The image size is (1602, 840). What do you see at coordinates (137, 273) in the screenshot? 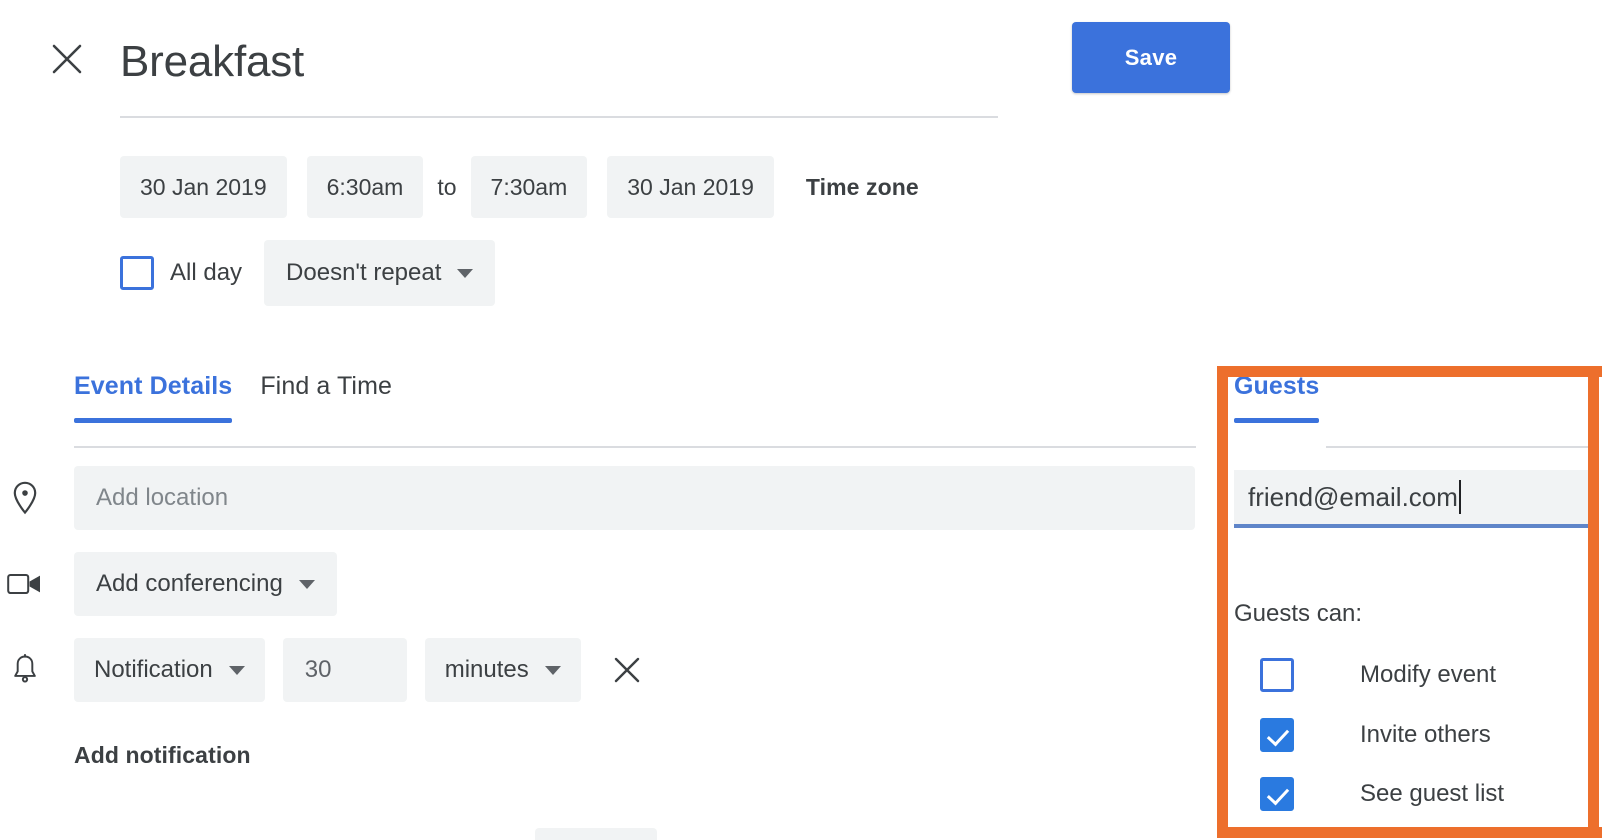
I see `all-day-checkbox` at bounding box center [137, 273].